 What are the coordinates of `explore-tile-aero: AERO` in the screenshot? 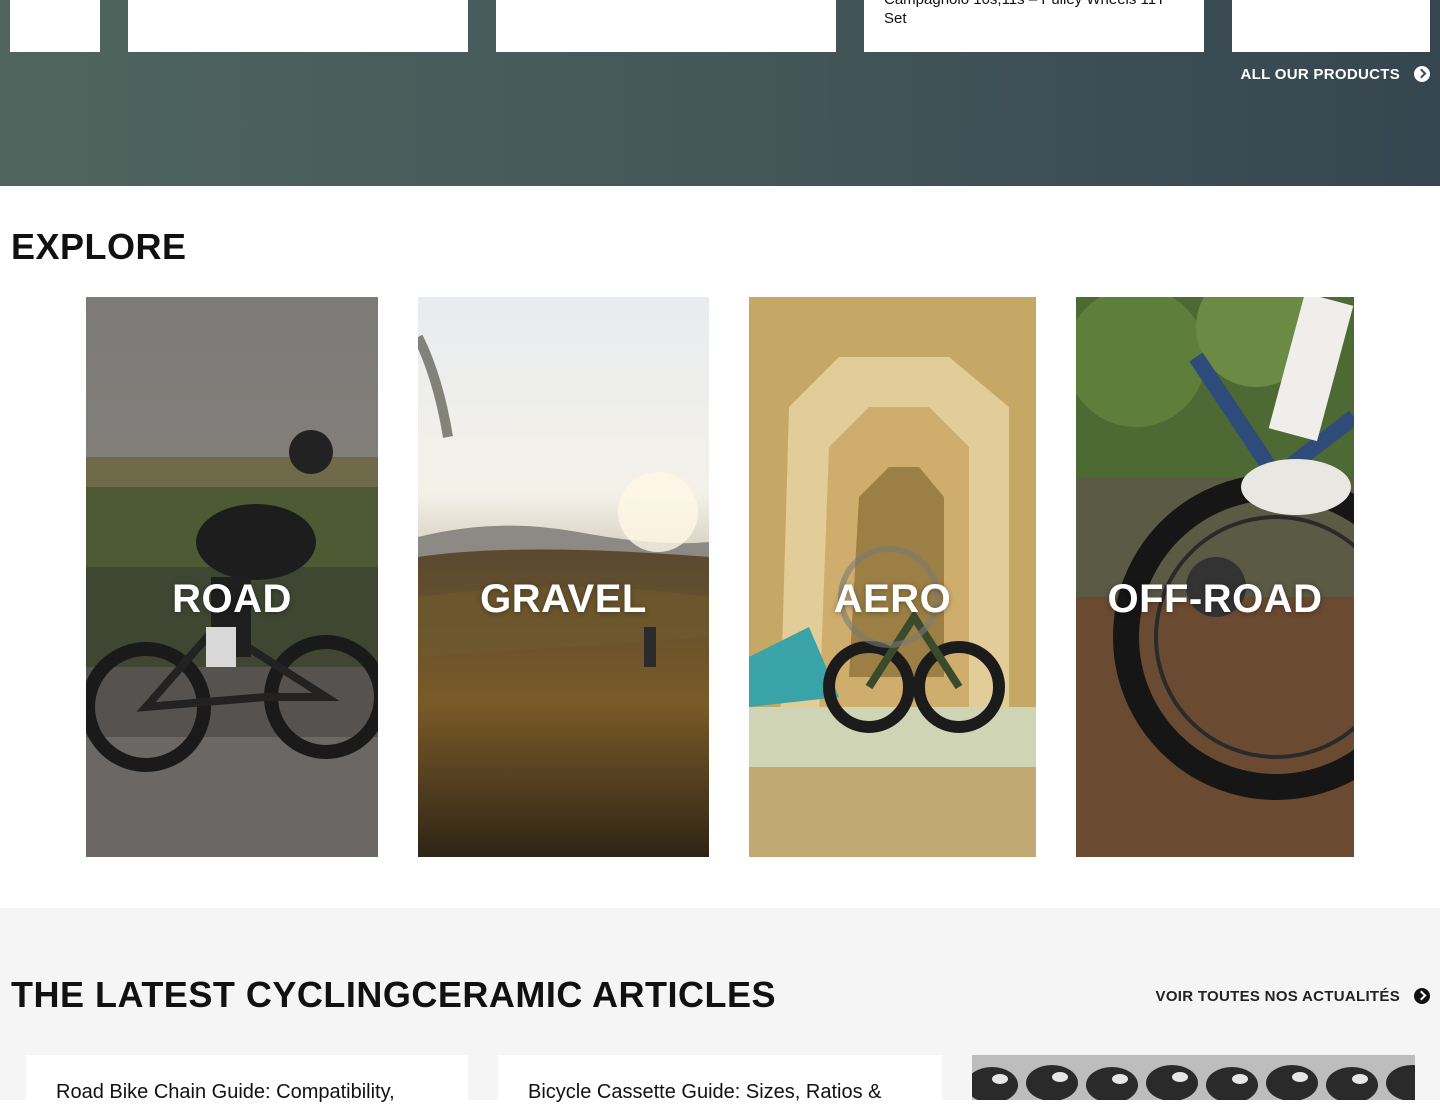 It's located at (892, 577).